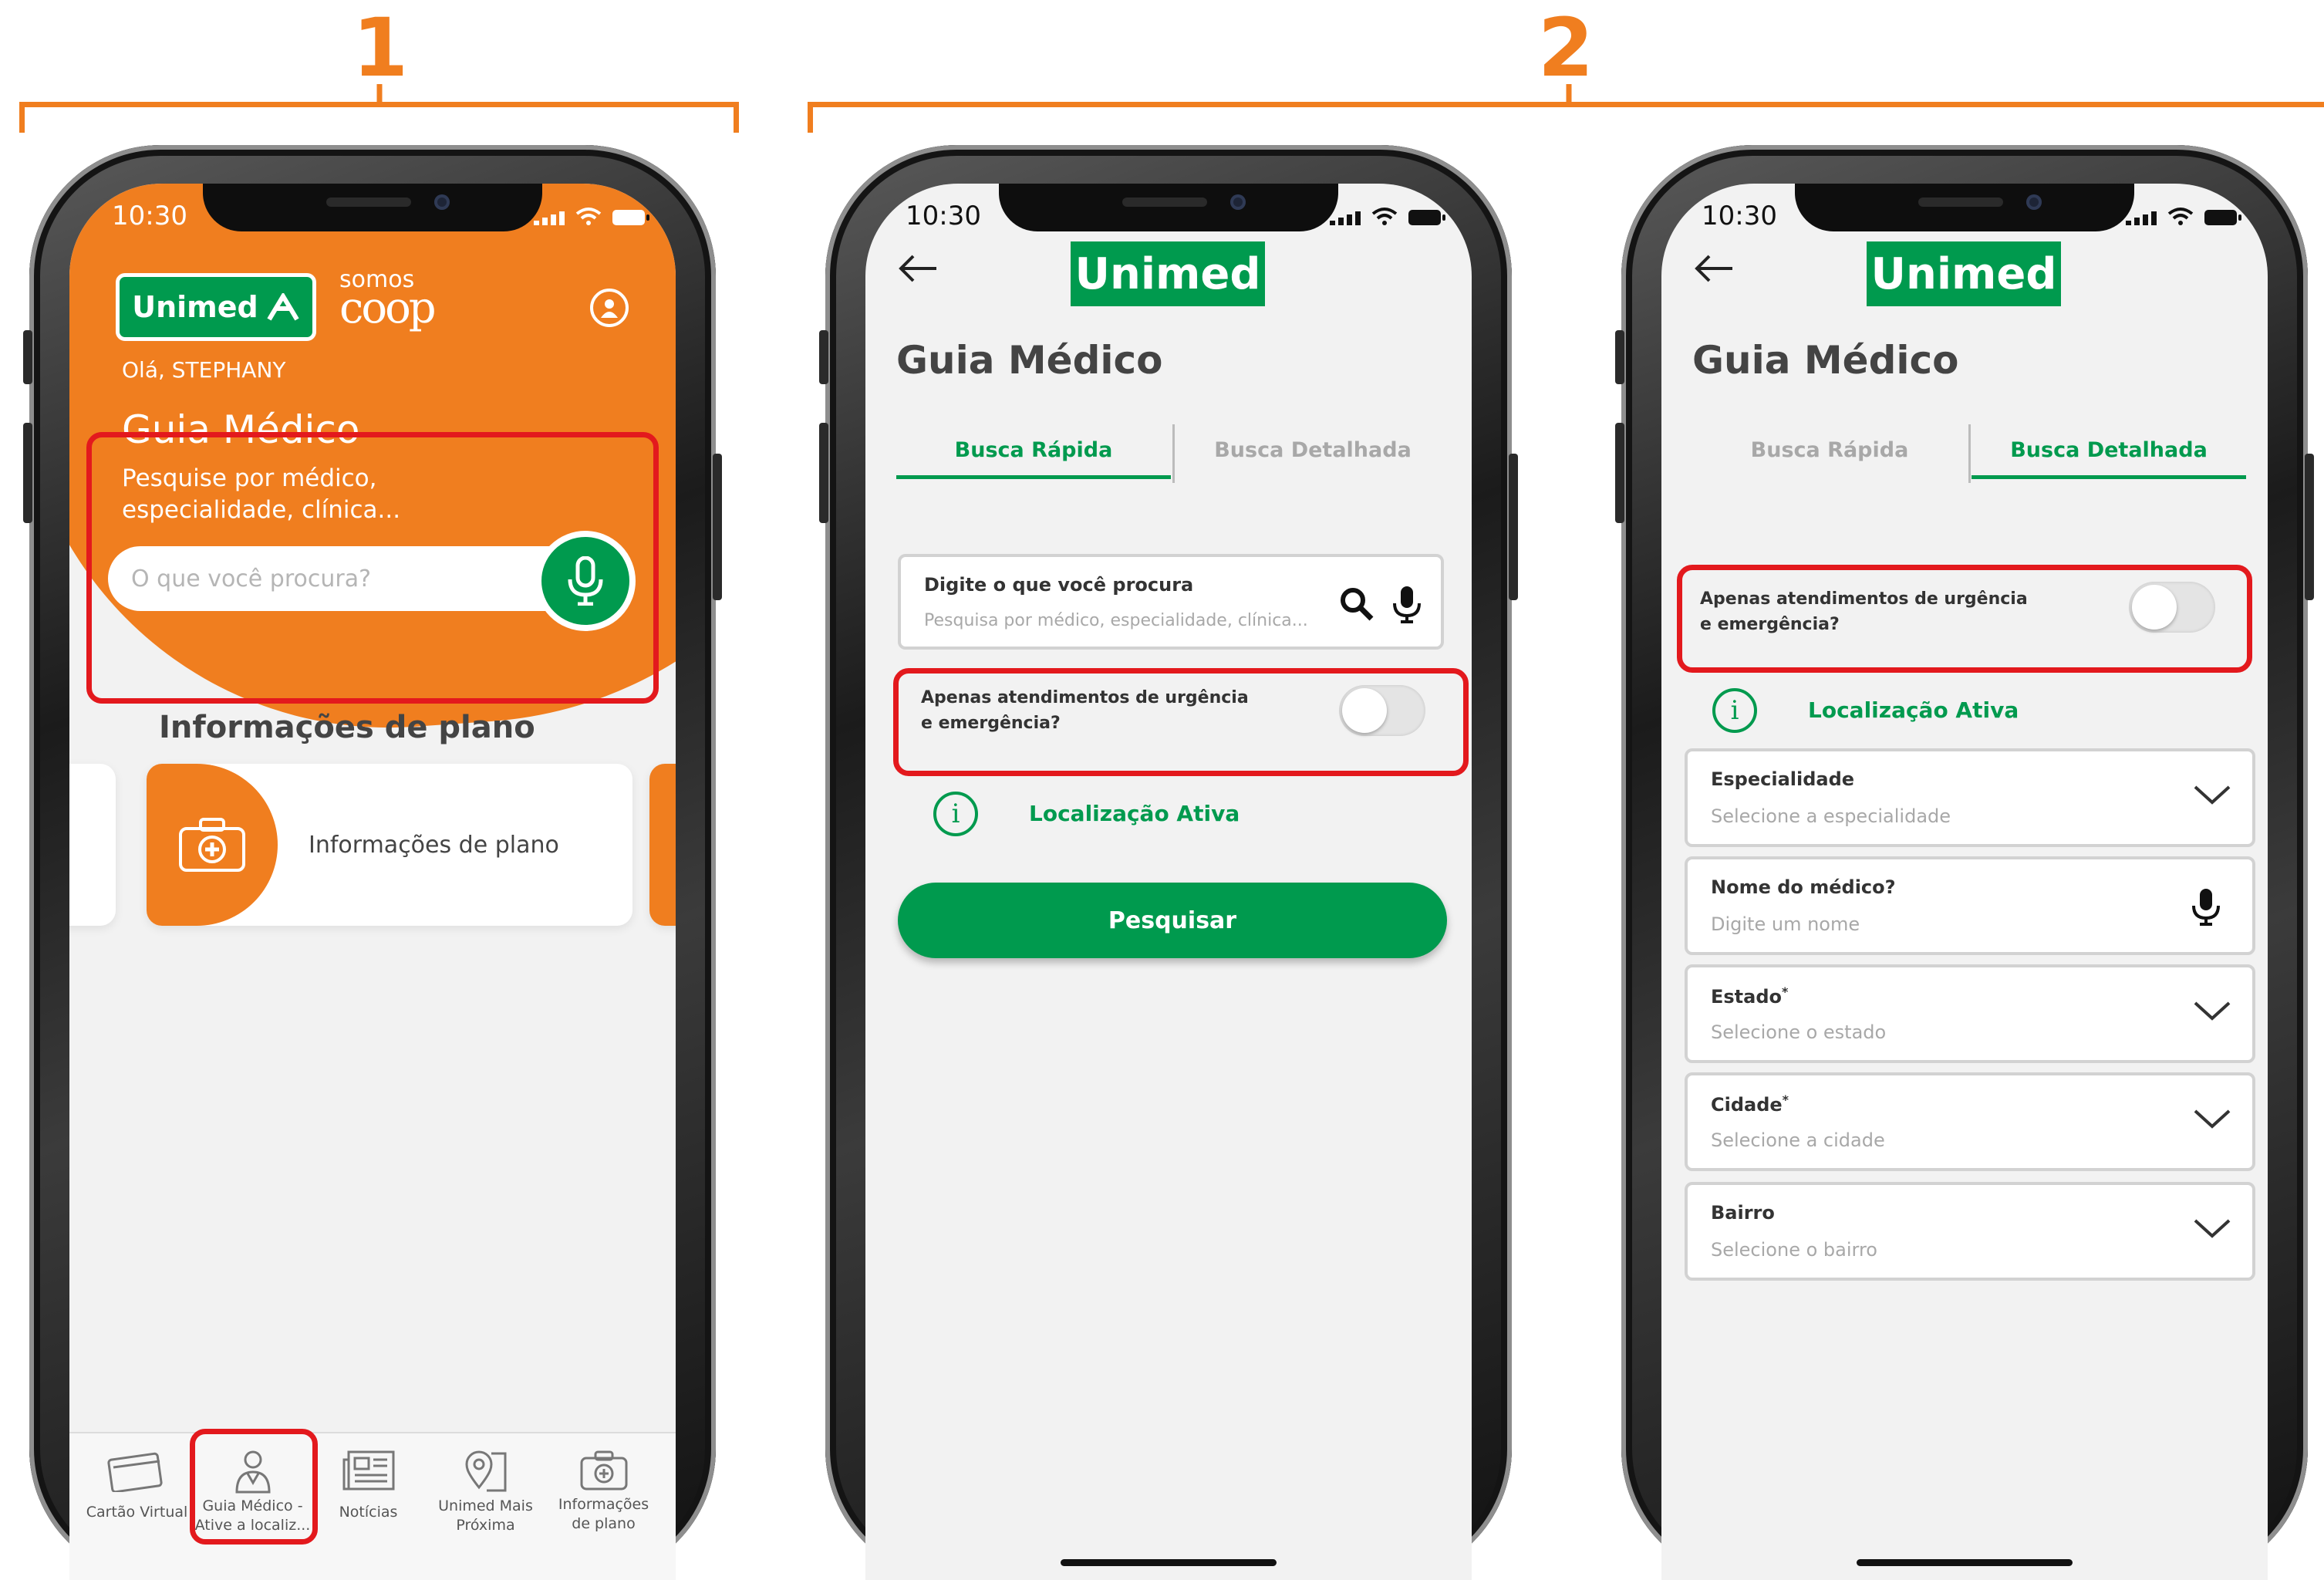 The height and width of the screenshot is (1580, 2324). I want to click on estado-select: Estado* Selecione o estado, so click(1970, 1013).